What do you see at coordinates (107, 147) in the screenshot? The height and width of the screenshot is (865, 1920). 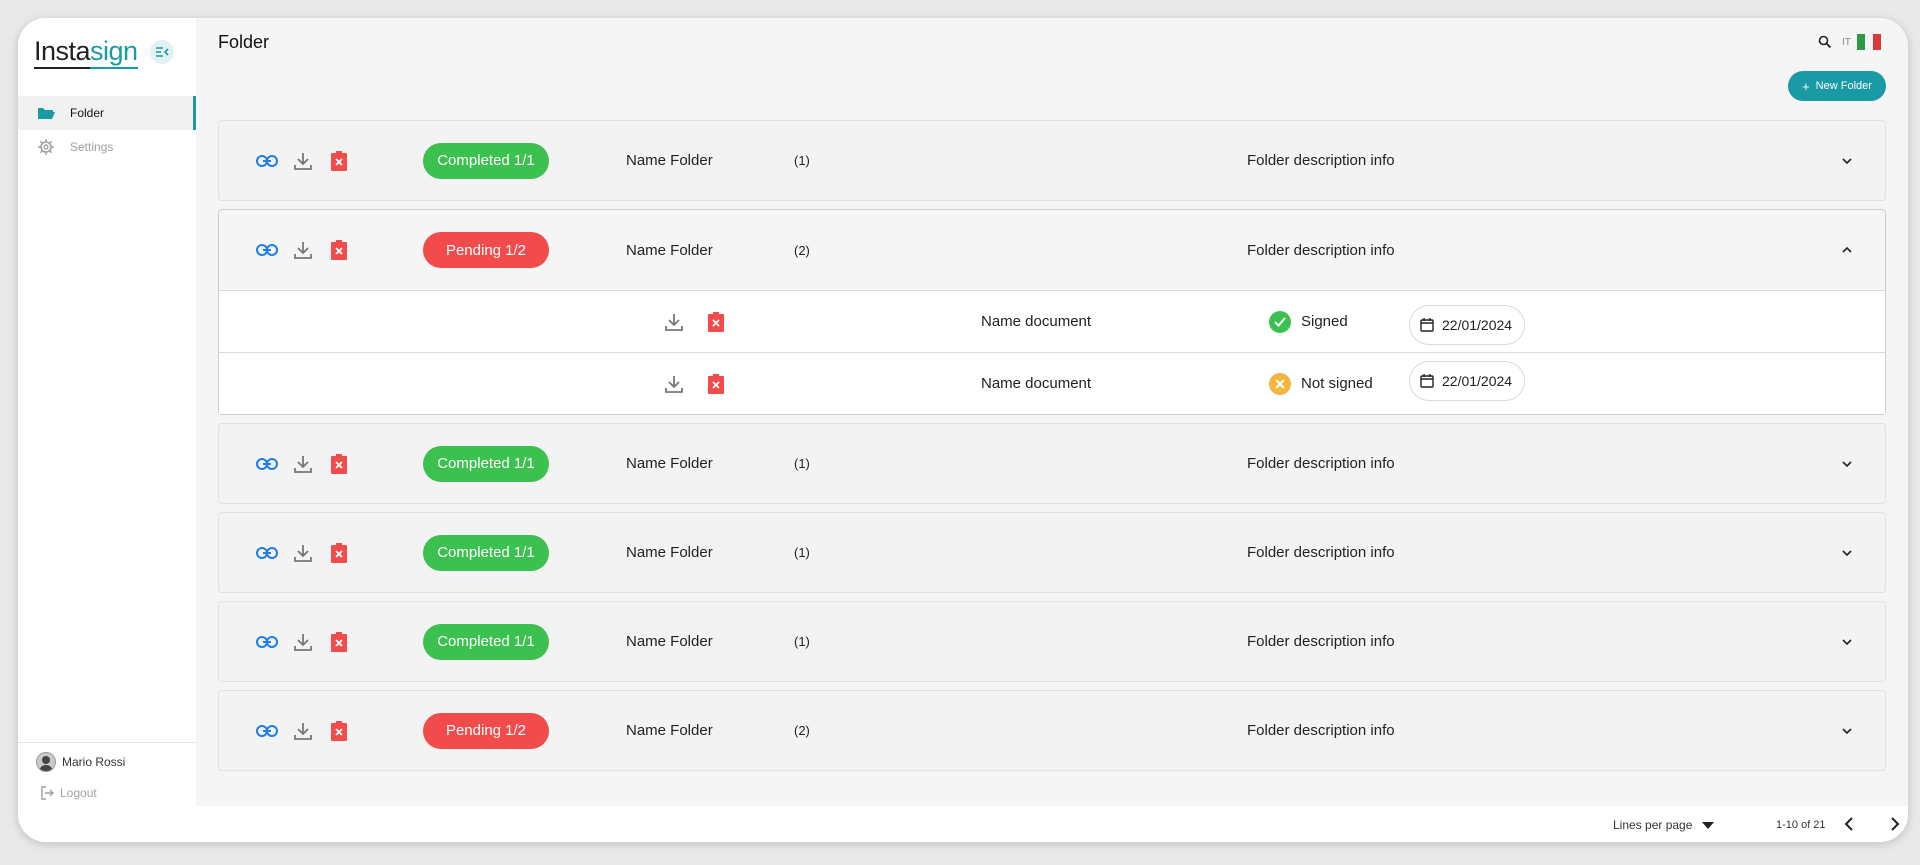 I see `sidebar-item-settings: Settings` at bounding box center [107, 147].